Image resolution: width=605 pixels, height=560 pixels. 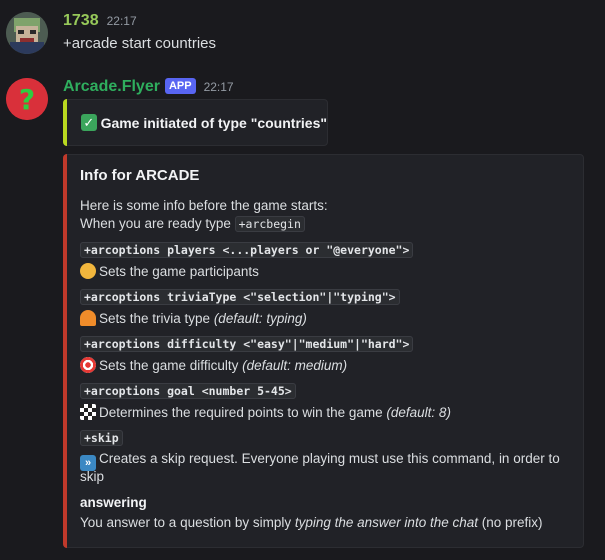 What do you see at coordinates (92, 476) in the screenshot?
I see `command-desc-cont: skip` at bounding box center [92, 476].